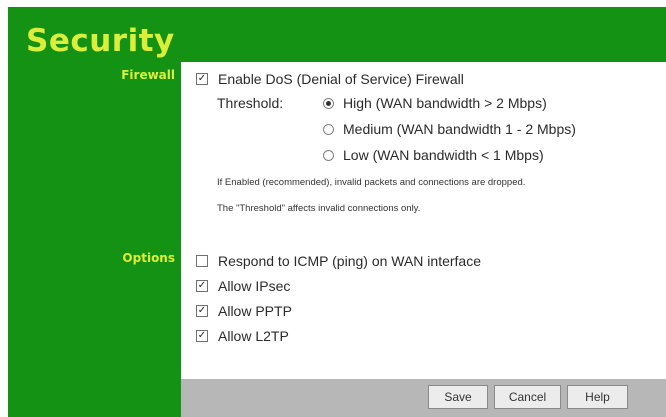 This screenshot has width=666, height=417. I want to click on pptp-checkbox: ✓, so click(202, 311).